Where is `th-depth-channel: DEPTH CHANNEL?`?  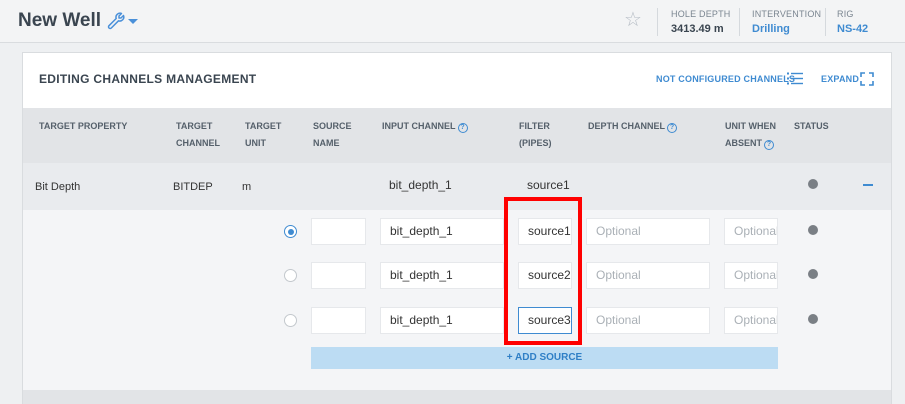 th-depth-channel: DEPTH CHANNEL? is located at coordinates (633, 126).